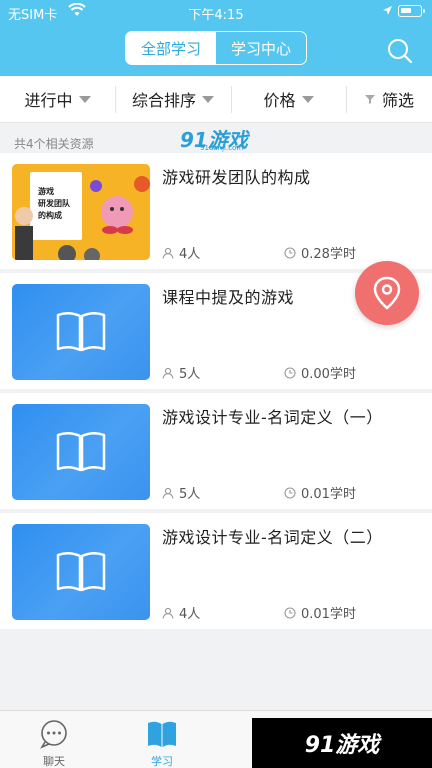  I want to click on tab-chat: 聊天, so click(54, 739).